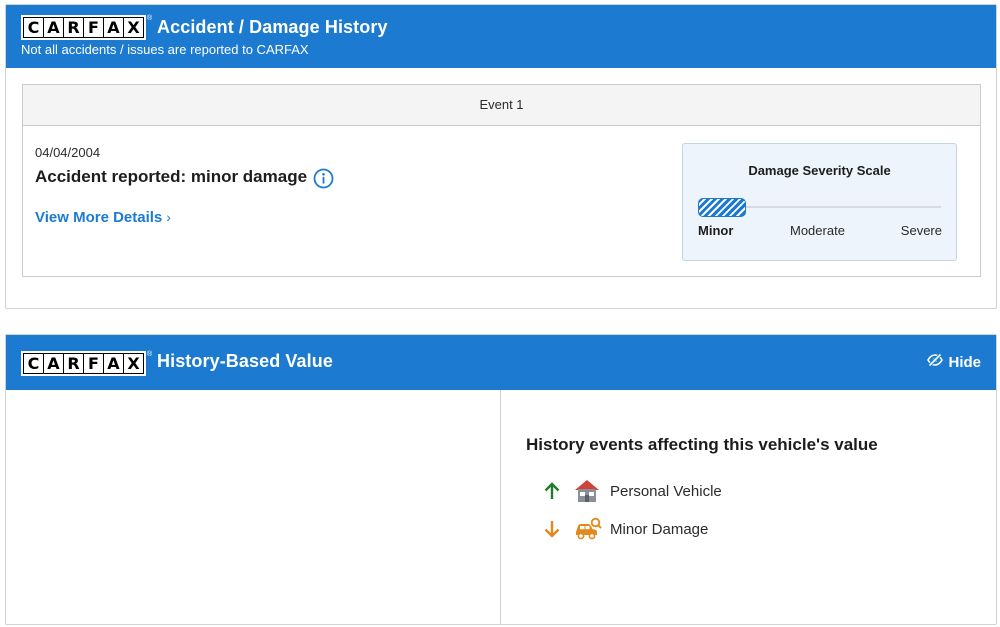  Describe the element at coordinates (272, 27) in the screenshot. I see `card-title: Accident / Damage History` at that location.